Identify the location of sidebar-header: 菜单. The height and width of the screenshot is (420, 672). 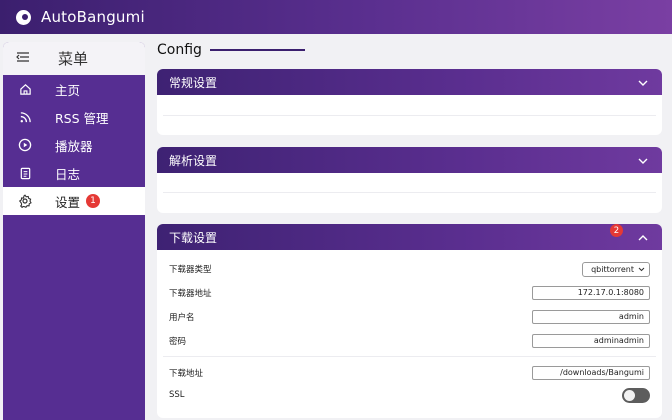
(74, 58).